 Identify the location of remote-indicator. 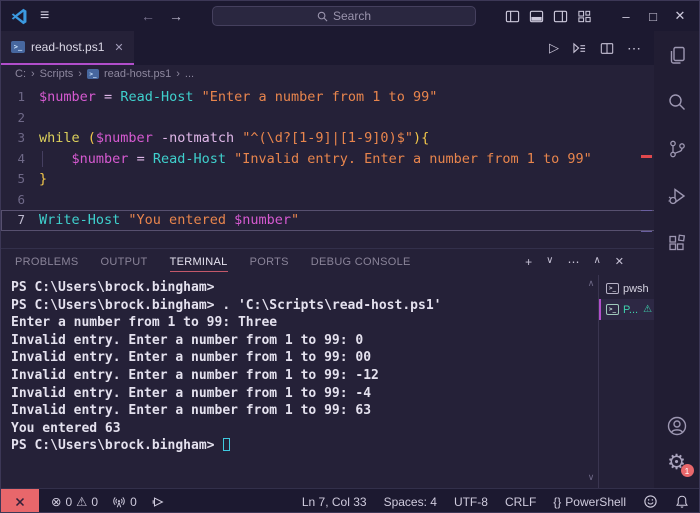
(20, 500).